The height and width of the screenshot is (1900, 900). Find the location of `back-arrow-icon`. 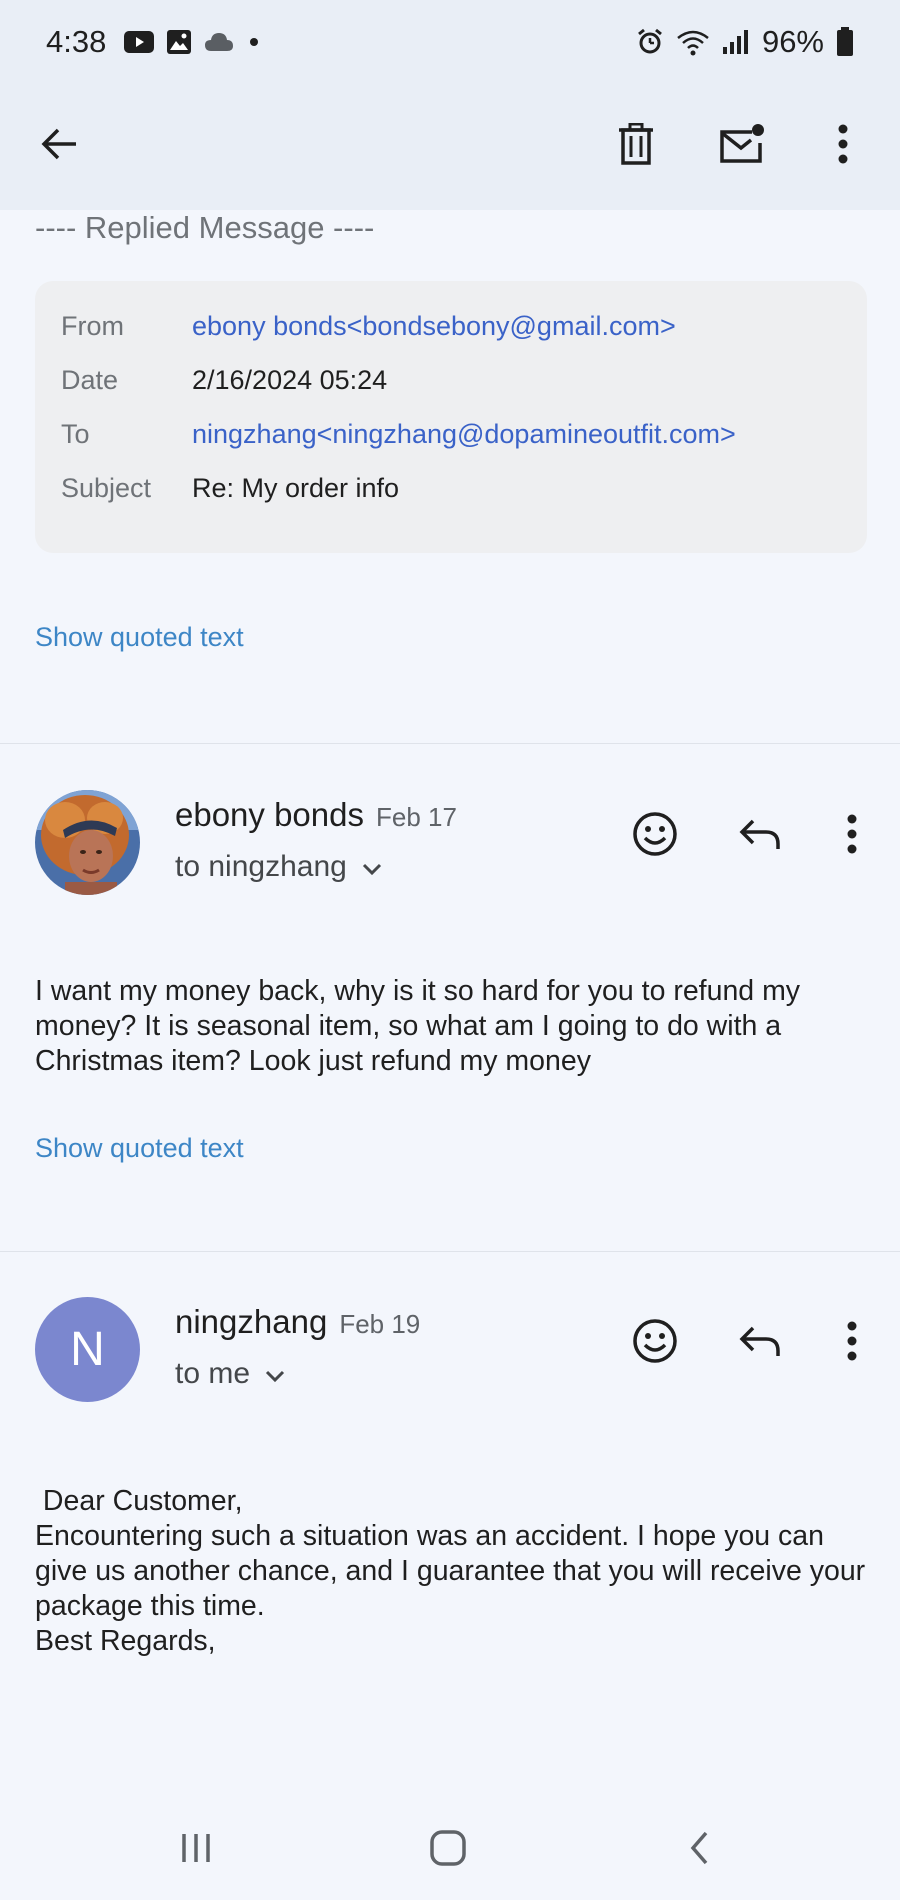

back-arrow-icon is located at coordinates (60, 146).